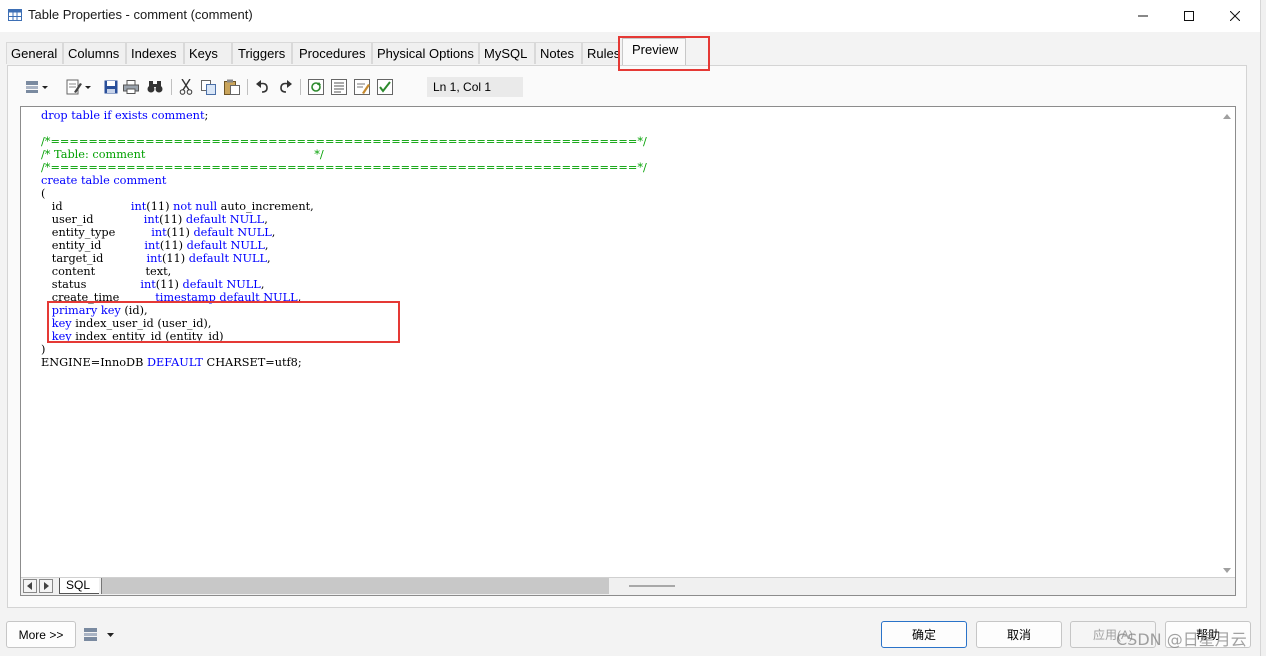  Describe the element at coordinates (208, 53) in the screenshot. I see `tab-keys: Keys` at that location.